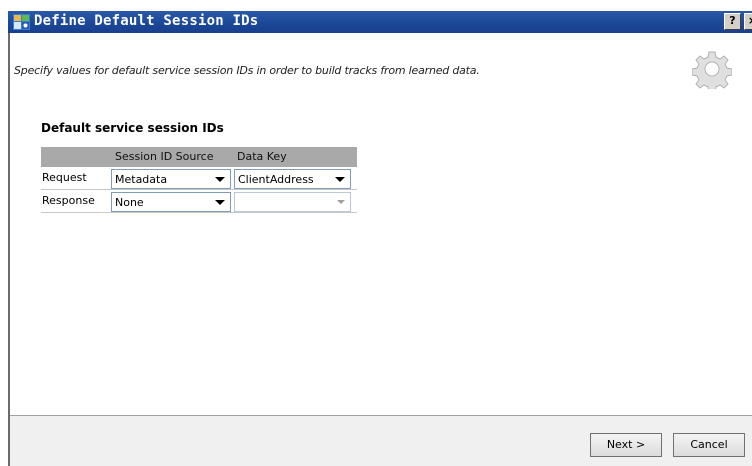 Image resolution: width=752 pixels, height=466 pixels. Describe the element at coordinates (292, 202) in the screenshot. I see `response-data-key-select` at that location.